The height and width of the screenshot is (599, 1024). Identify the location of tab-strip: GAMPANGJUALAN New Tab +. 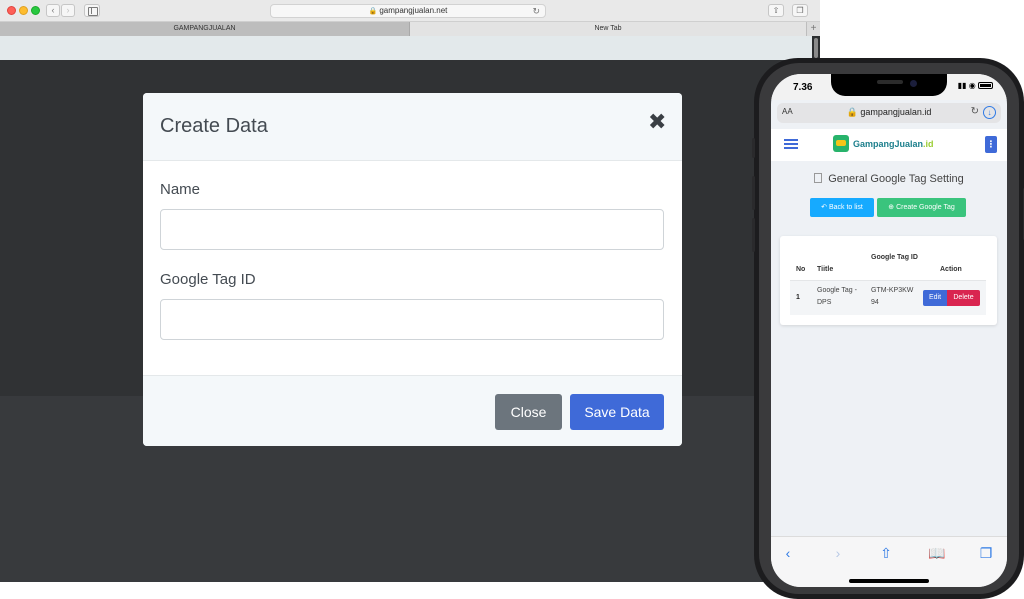
(410, 29).